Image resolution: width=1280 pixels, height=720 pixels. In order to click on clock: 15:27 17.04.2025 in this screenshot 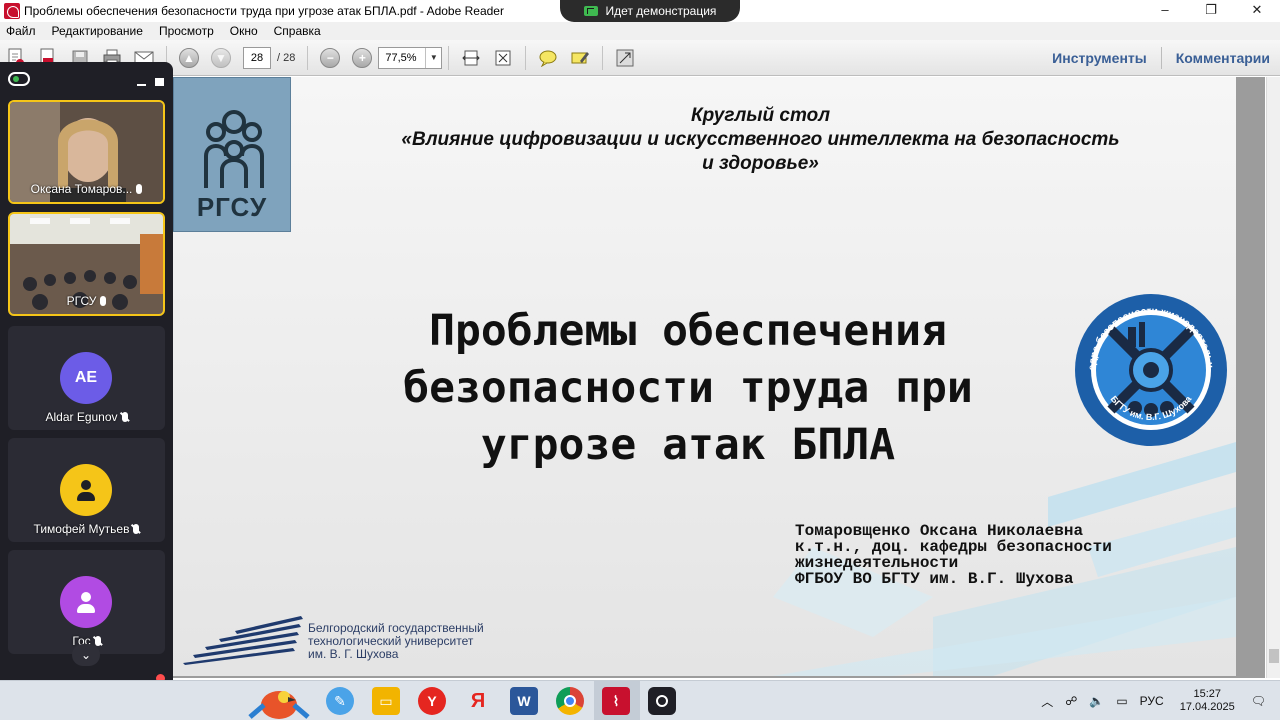, I will do `click(1207, 701)`.